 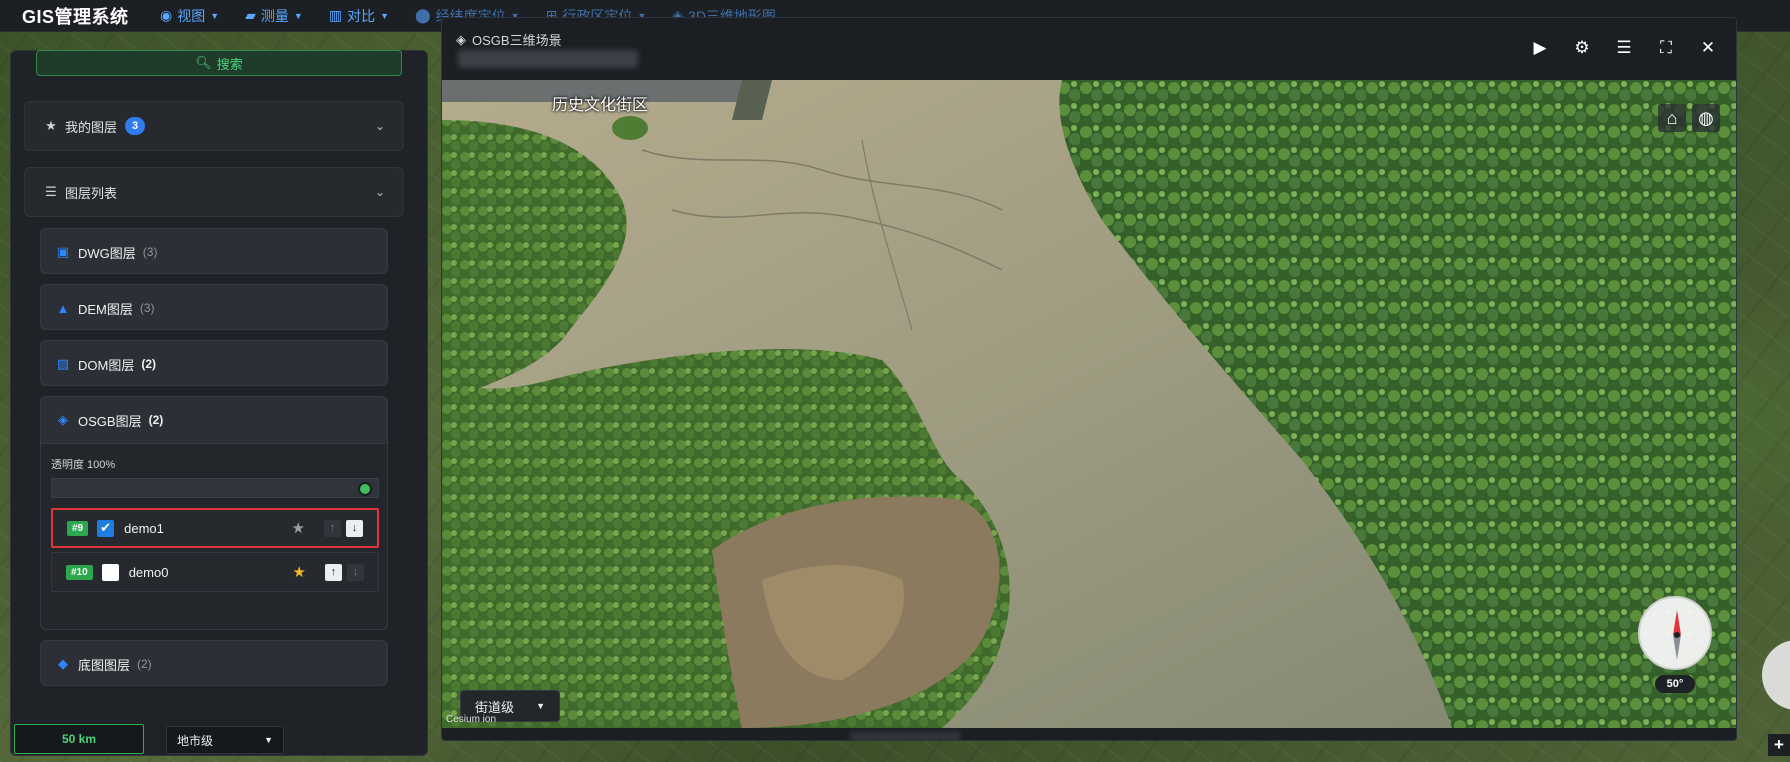 I want to click on compass-needle-icon, so click(x=1677, y=635).